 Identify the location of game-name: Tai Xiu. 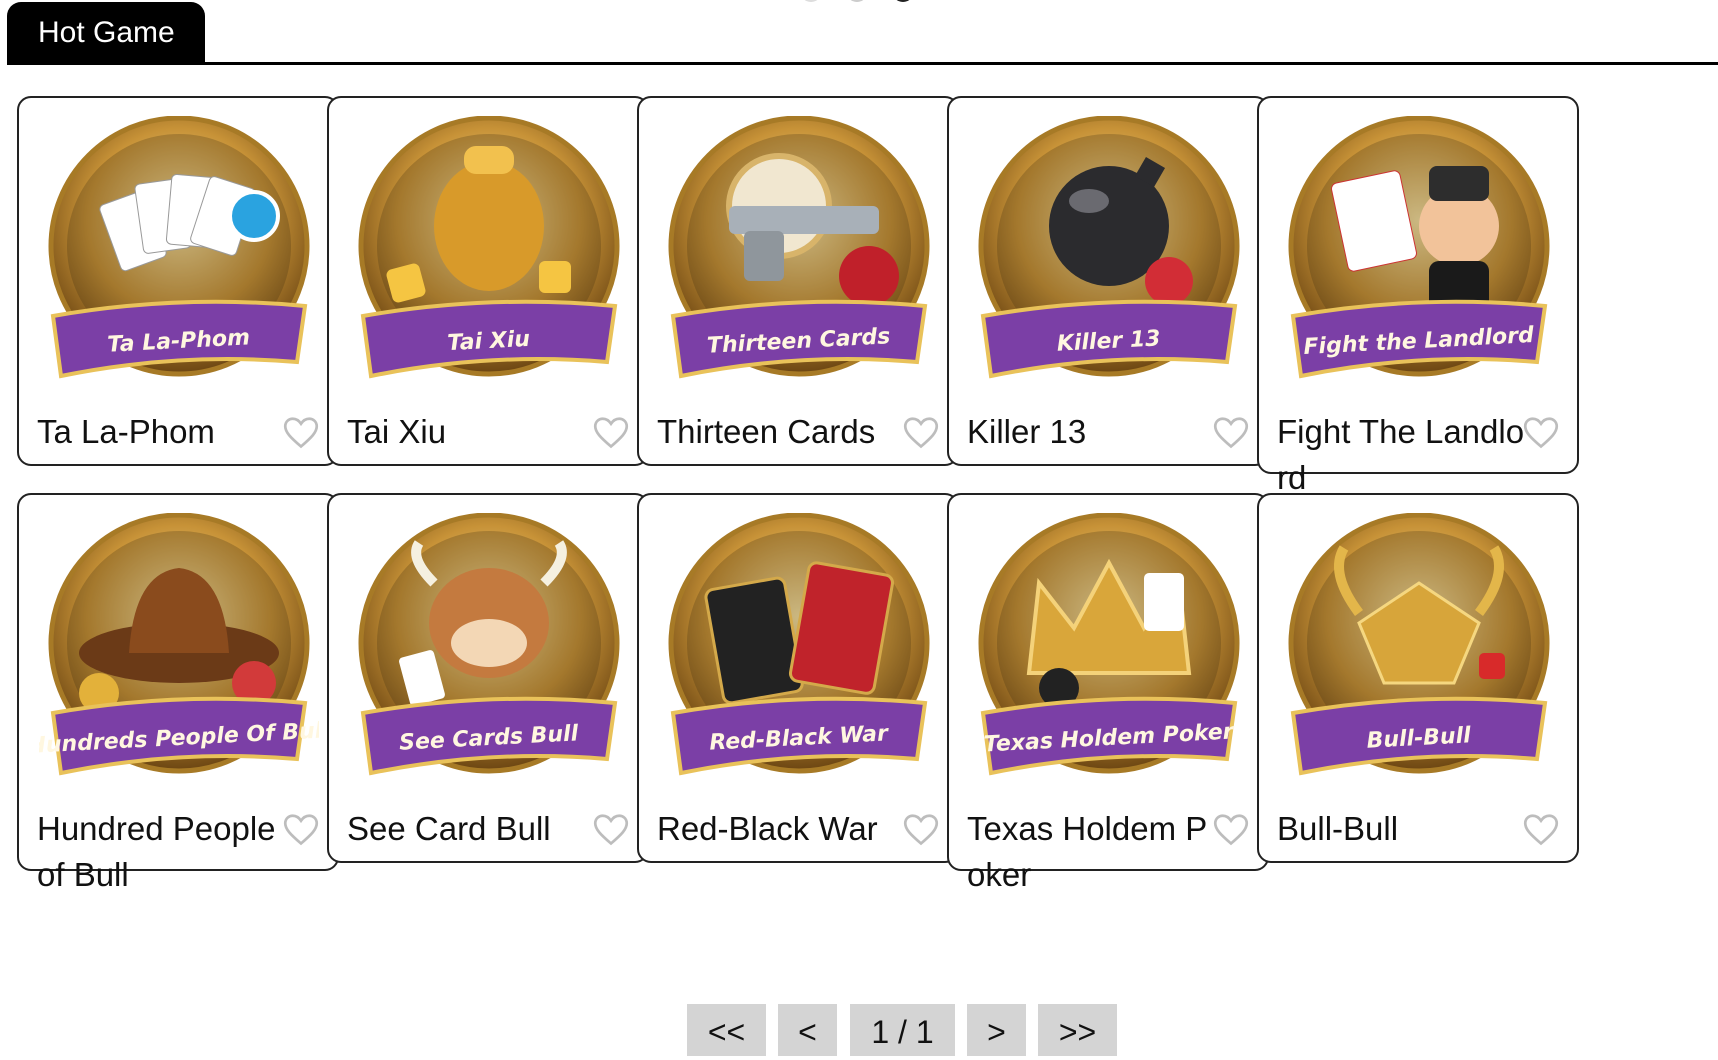
(397, 431).